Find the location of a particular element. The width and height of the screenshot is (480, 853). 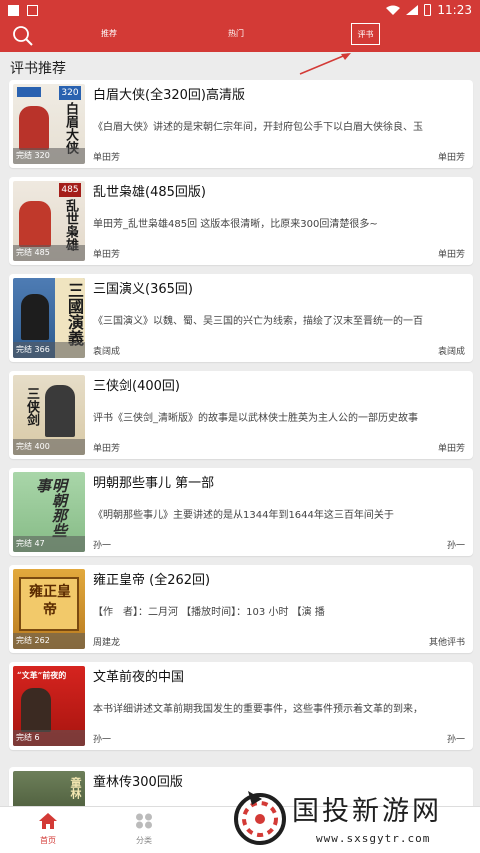

nav-home-label: 首页 is located at coordinates (48, 840).